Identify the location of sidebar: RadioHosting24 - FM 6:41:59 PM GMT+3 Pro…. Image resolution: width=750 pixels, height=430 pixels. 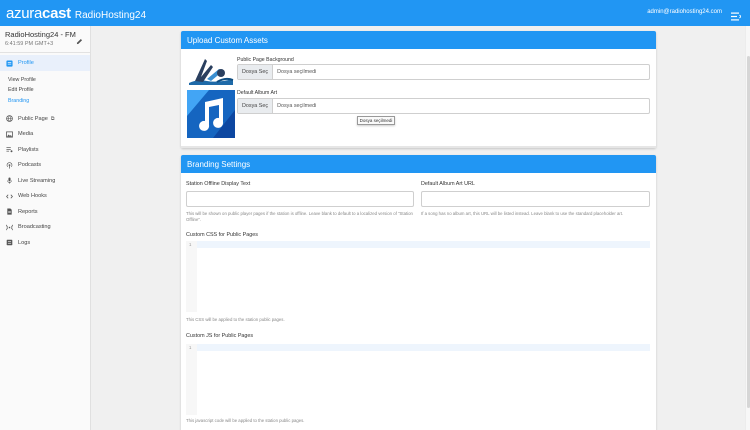
(45, 228).